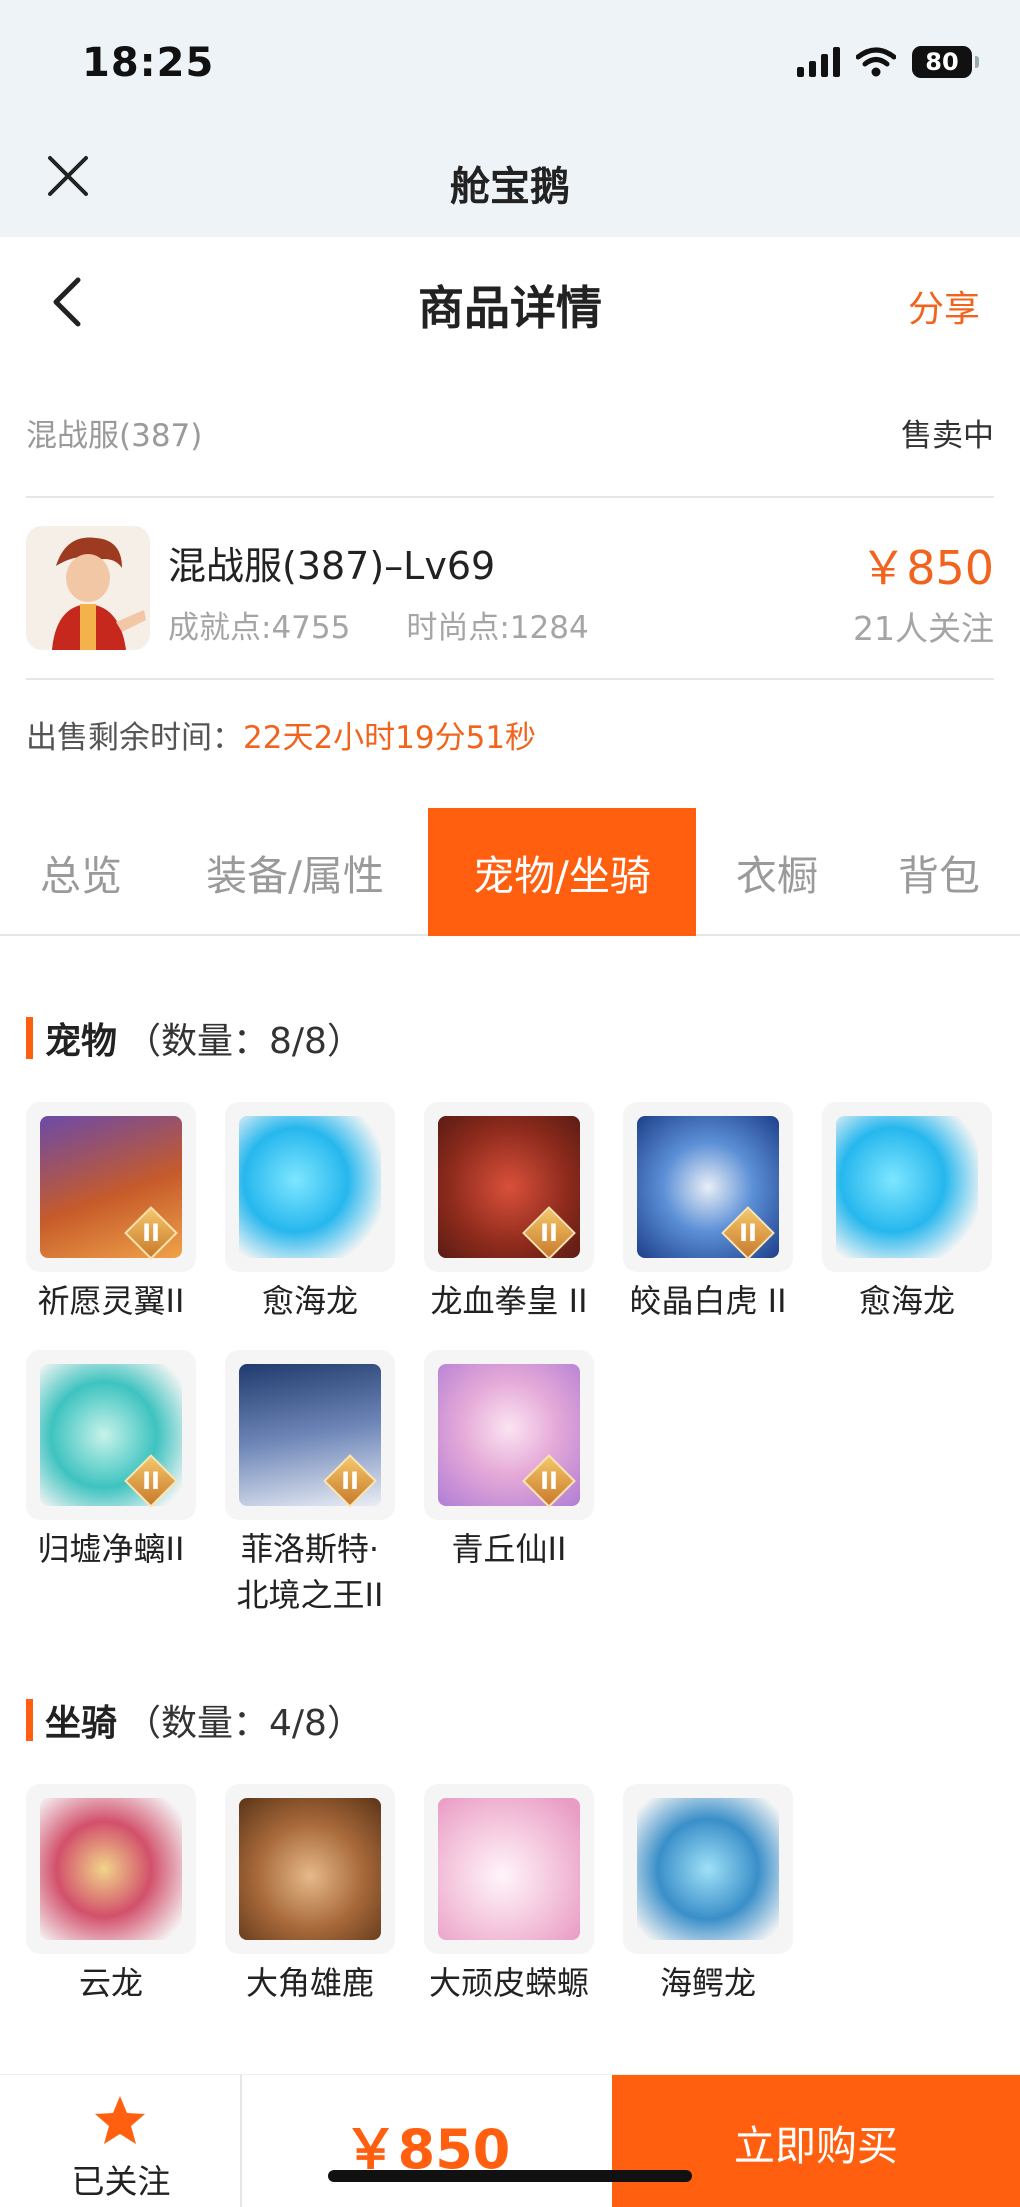 The height and width of the screenshot is (2207, 1020). What do you see at coordinates (110, 1983) in the screenshot?
I see `mount-name: 云龙` at bounding box center [110, 1983].